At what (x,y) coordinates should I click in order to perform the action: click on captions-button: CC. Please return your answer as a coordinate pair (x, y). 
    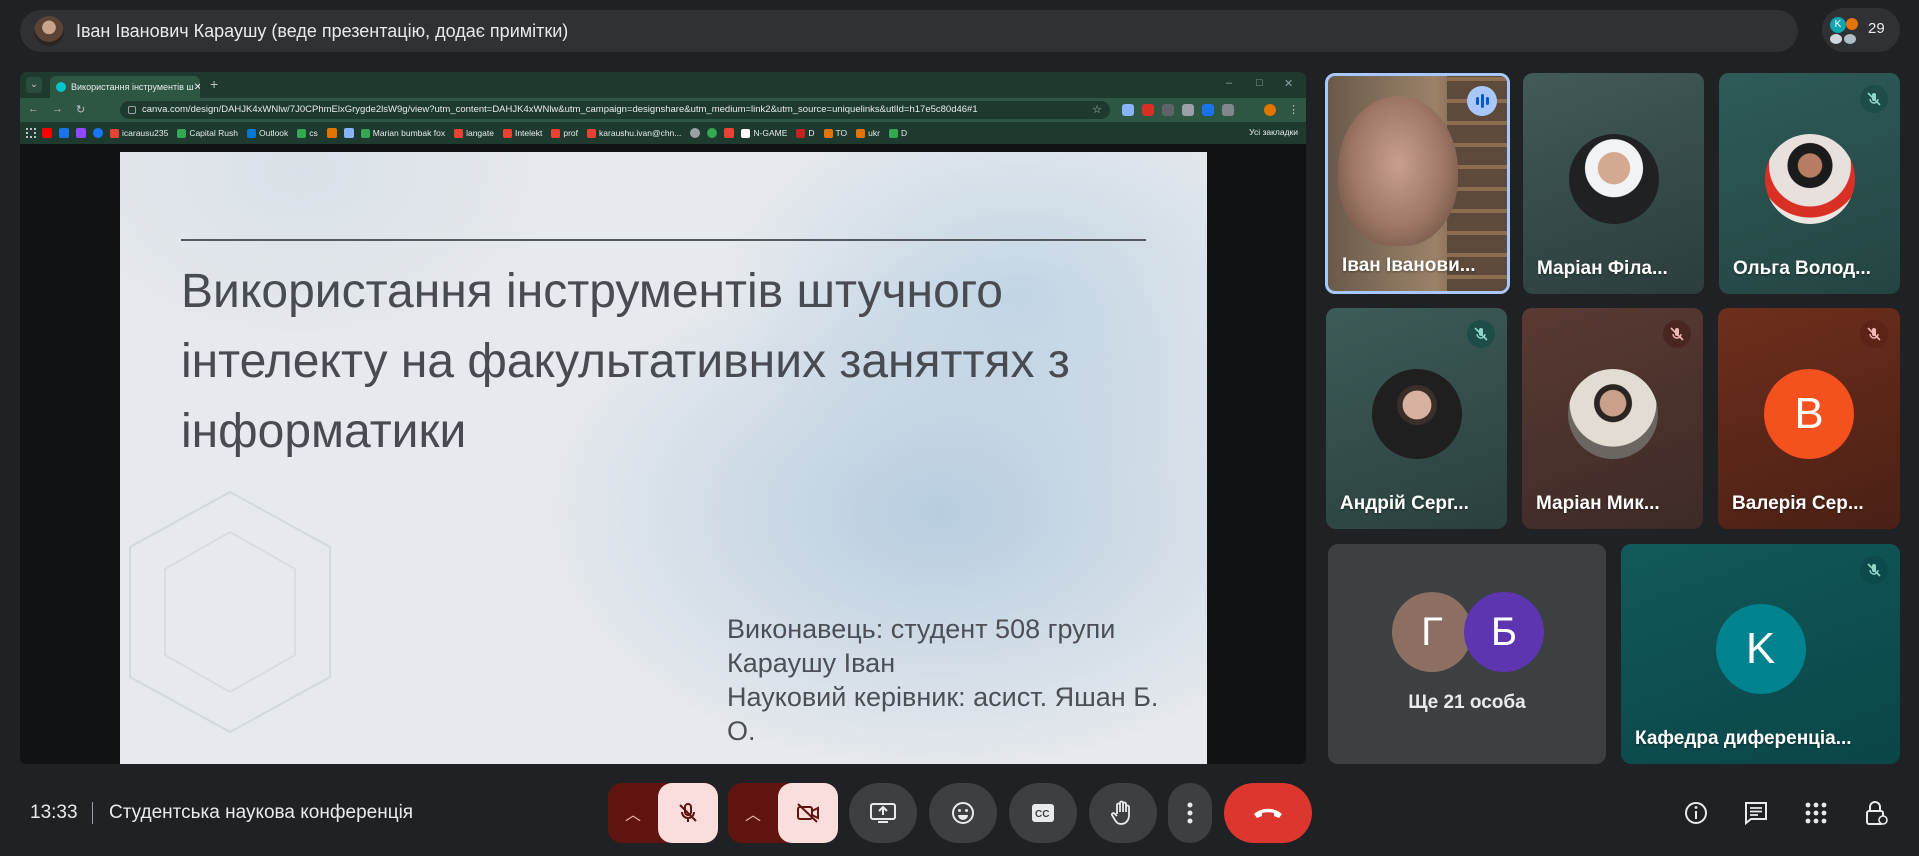
    Looking at the image, I should click on (1043, 813).